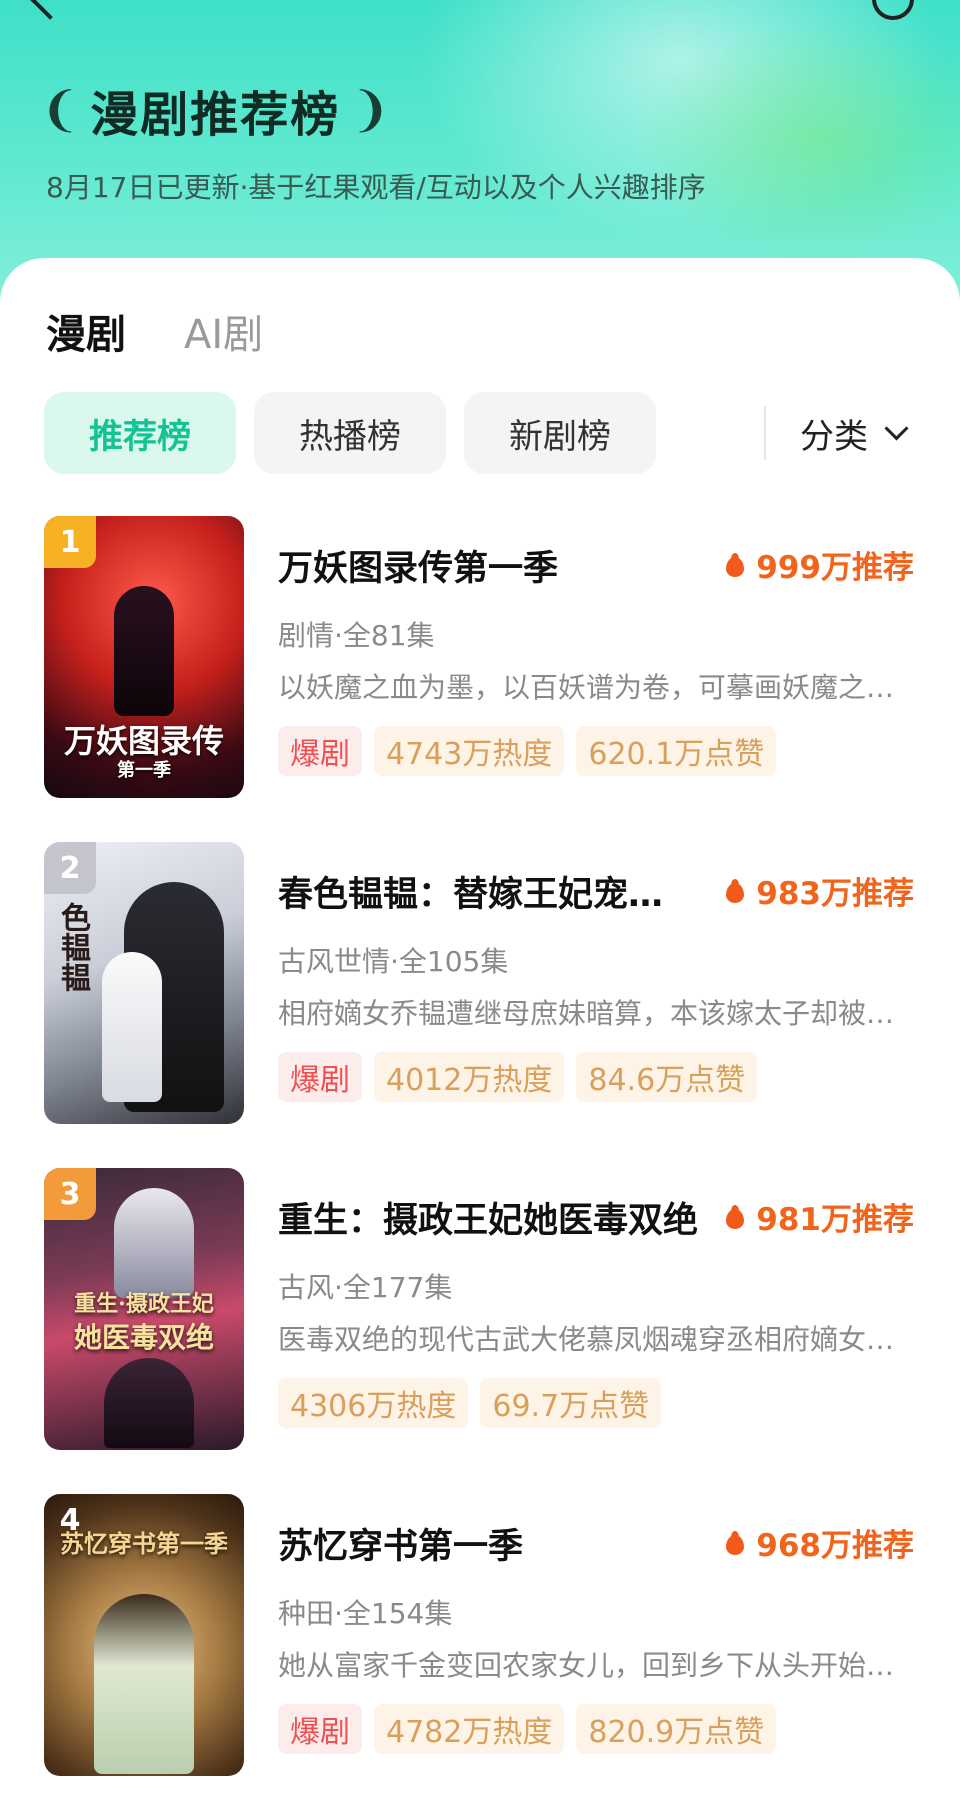 The width and height of the screenshot is (960, 1800). I want to click on tab-manju: 漫剧, so click(86, 331).